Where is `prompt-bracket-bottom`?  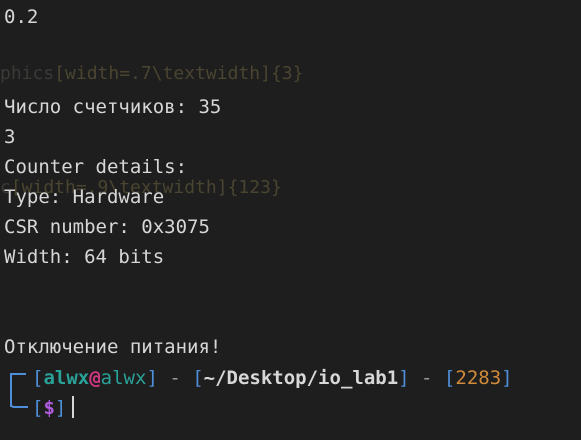
prompt-bracket-bottom is located at coordinates (19, 400).